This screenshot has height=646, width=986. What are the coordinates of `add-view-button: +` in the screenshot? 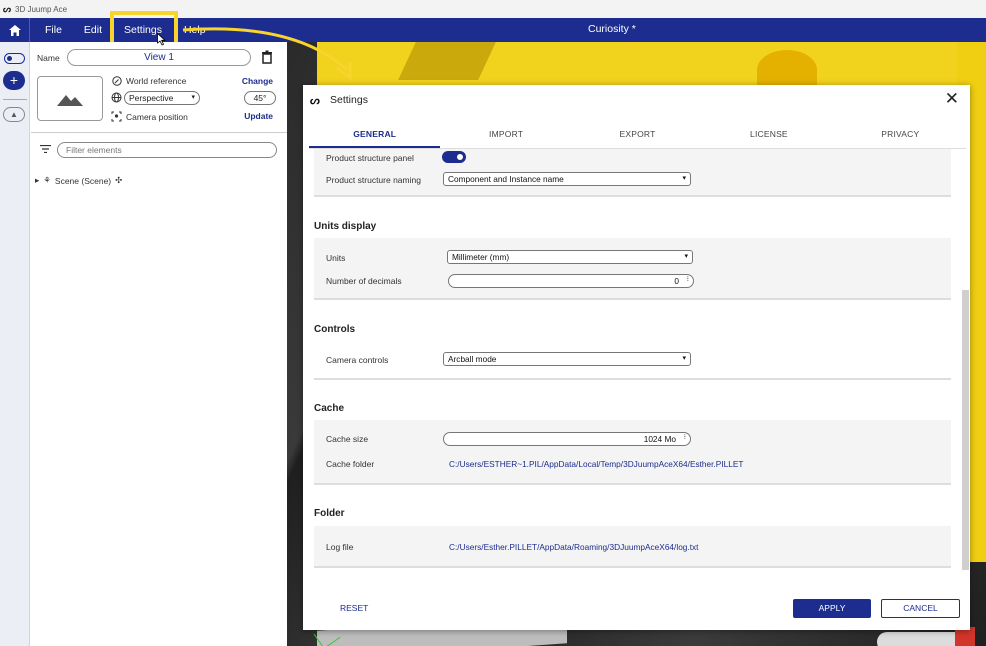 It's located at (14, 80).